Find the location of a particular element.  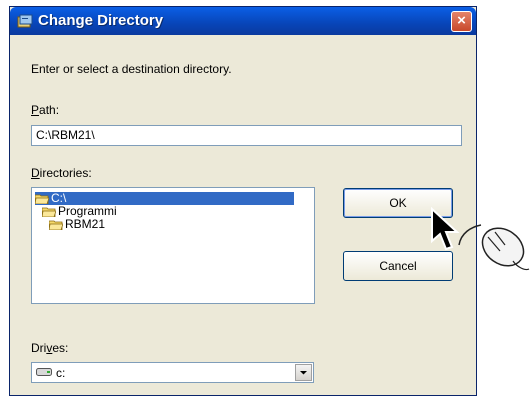

directory-item-label: Programmi is located at coordinates (87, 211).